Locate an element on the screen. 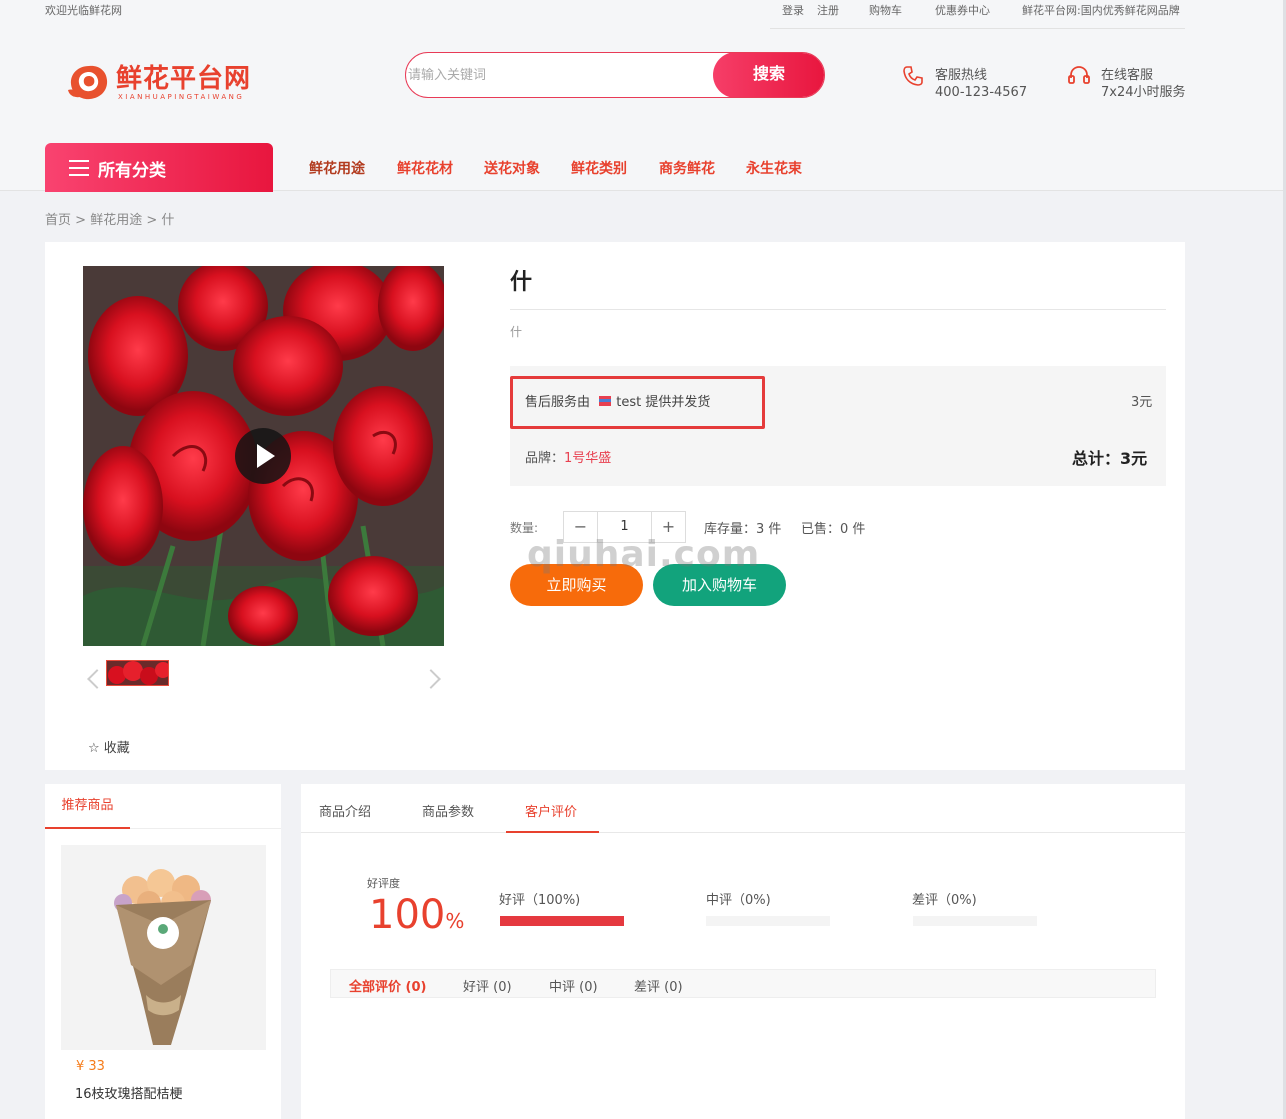 This screenshot has width=1286, height=1119. star-icon: ☆ is located at coordinates (94, 748).